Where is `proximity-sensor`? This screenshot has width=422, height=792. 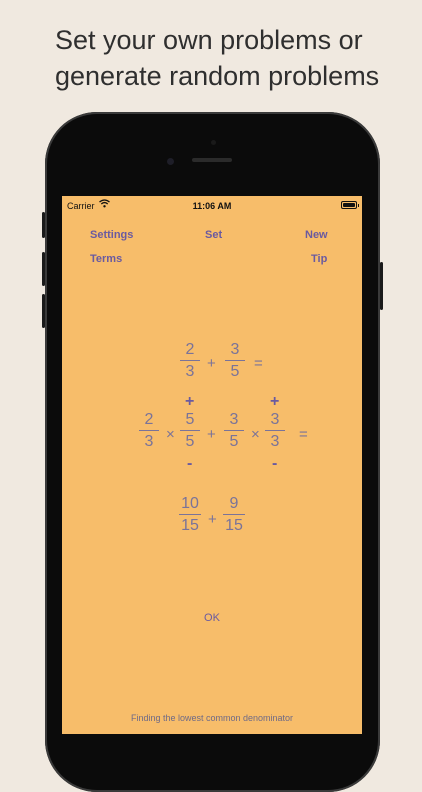 proximity-sensor is located at coordinates (213, 142).